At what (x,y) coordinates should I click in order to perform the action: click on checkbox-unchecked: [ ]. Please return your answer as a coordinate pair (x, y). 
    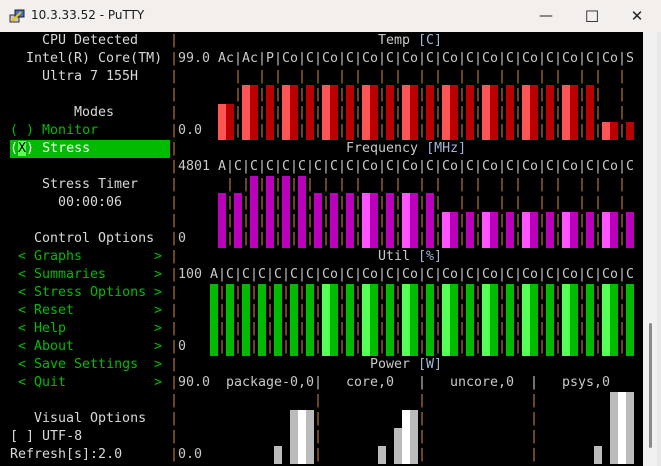
    Looking at the image, I should click on (22, 436).